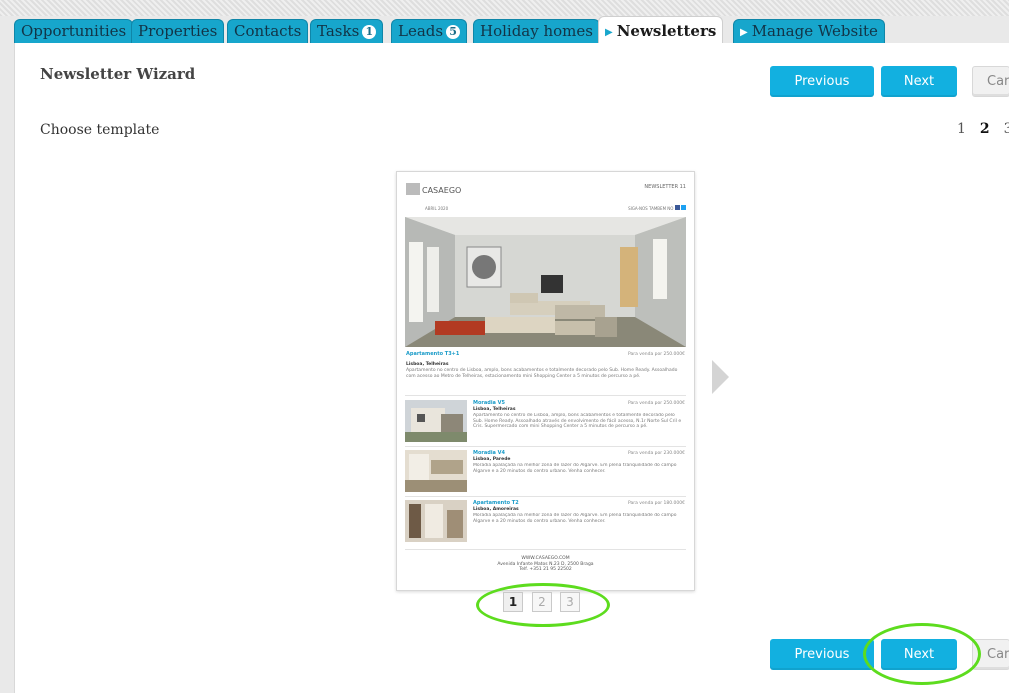 The height and width of the screenshot is (693, 1009). I want to click on newsletter-follow: SIGA-NOS TAMBEM NO, so click(657, 208).